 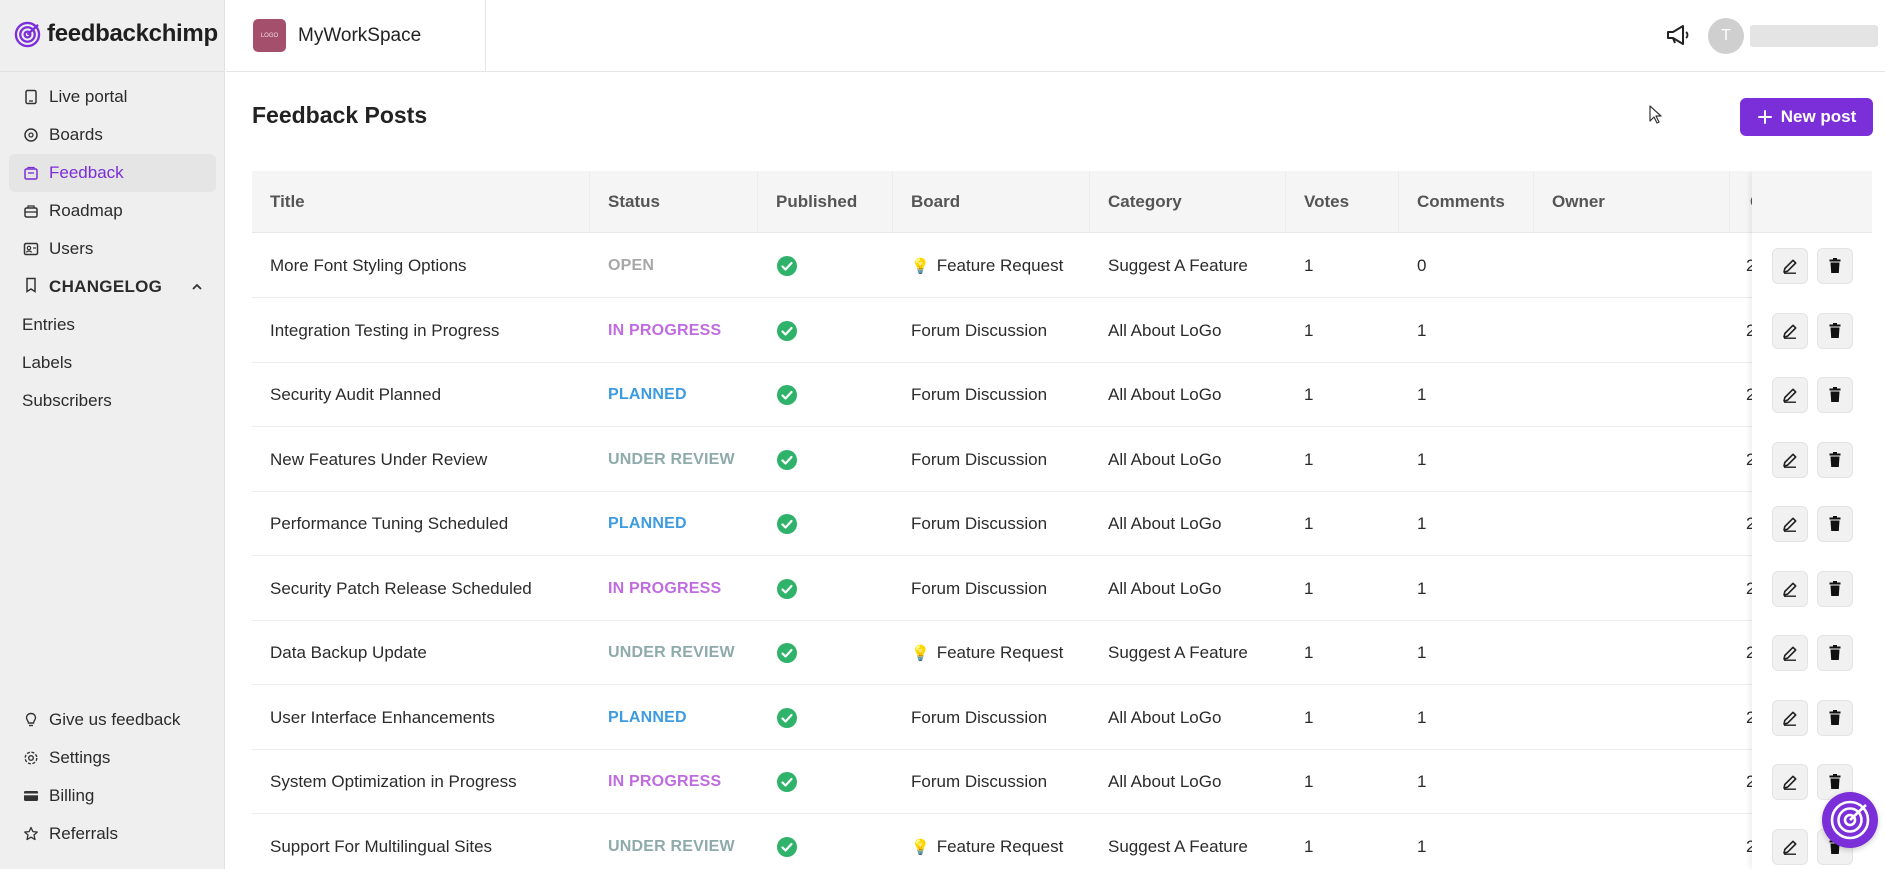 What do you see at coordinates (991, 460) in the screenshot?
I see `cell-board: Forum Discussion` at bounding box center [991, 460].